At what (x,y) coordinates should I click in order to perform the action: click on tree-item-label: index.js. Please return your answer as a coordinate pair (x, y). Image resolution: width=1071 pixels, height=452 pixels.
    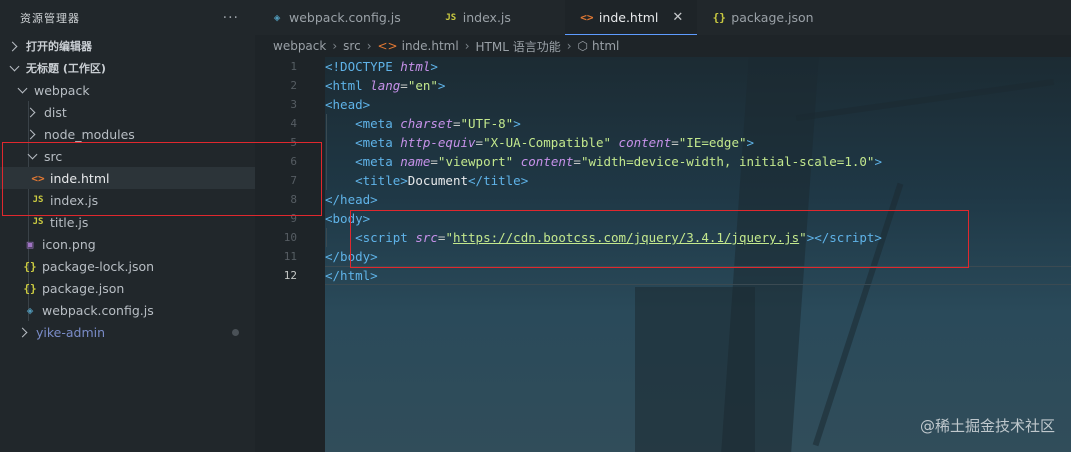
    Looking at the image, I should click on (74, 200).